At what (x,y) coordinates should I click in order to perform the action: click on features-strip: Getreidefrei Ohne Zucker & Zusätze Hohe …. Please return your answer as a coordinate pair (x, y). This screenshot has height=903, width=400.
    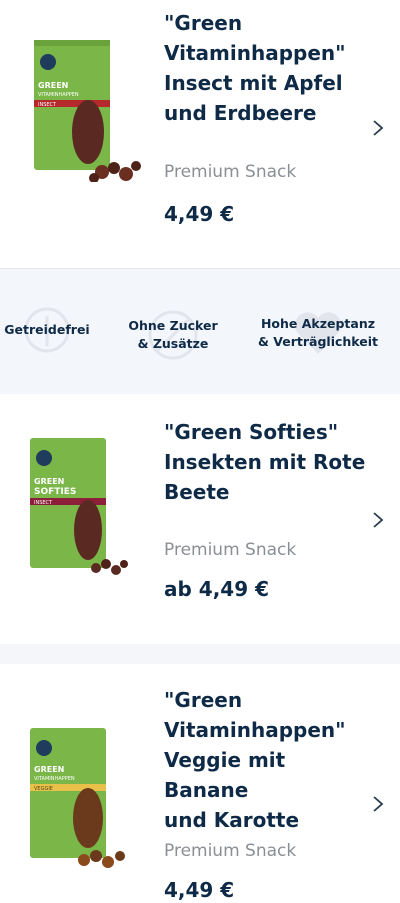
    Looking at the image, I should click on (200, 332).